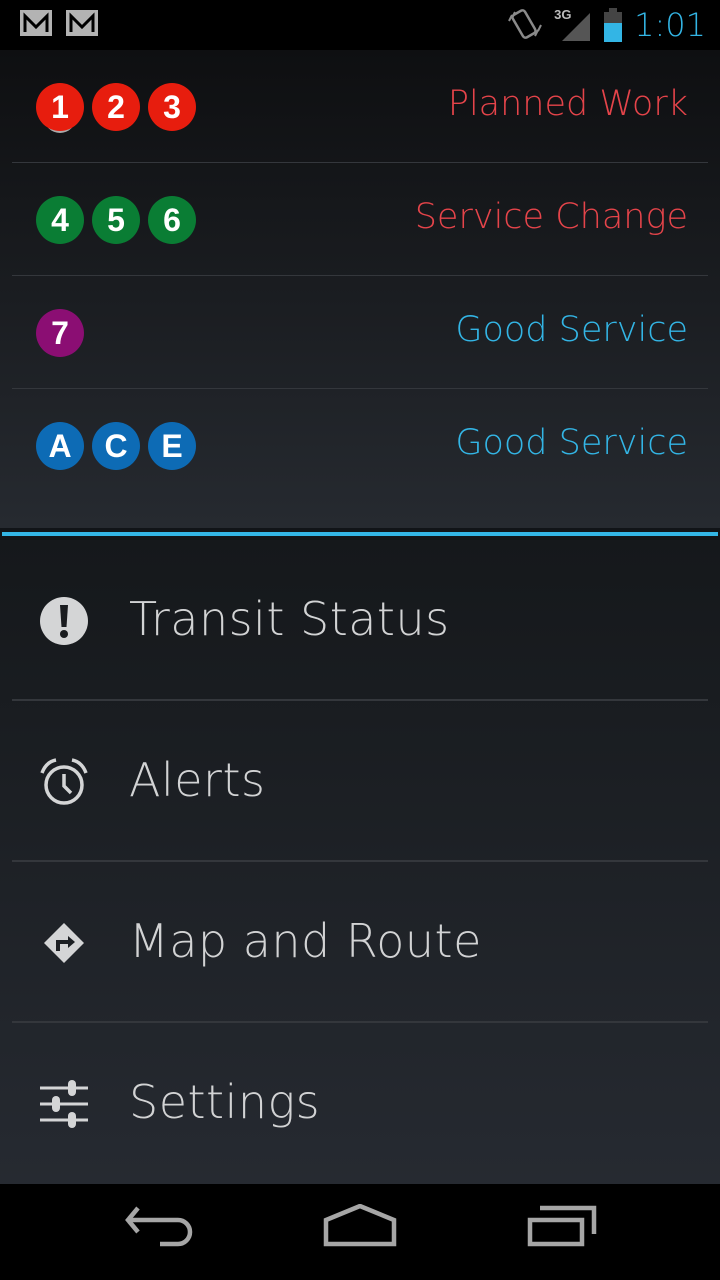 Image resolution: width=720 pixels, height=1280 pixels. I want to click on back-button, so click(162, 1232).